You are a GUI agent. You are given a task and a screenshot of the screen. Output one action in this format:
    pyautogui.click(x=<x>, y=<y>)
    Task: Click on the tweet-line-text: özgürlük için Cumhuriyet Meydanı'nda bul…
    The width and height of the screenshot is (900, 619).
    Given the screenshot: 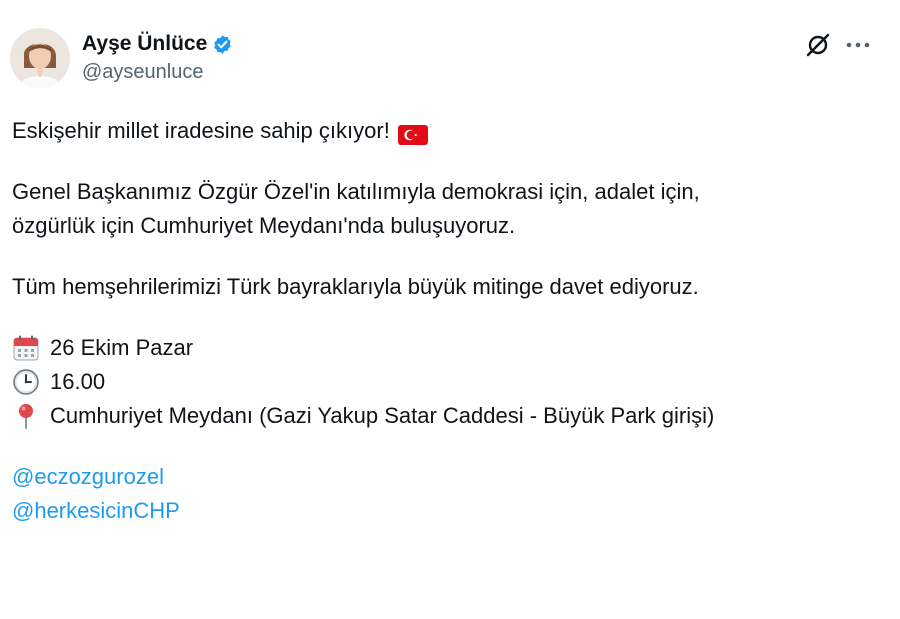 What is the action you would take?
    pyautogui.click(x=264, y=225)
    